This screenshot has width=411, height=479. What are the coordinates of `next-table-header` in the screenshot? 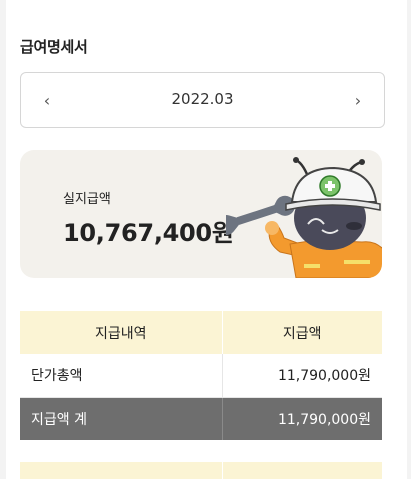 It's located at (201, 470).